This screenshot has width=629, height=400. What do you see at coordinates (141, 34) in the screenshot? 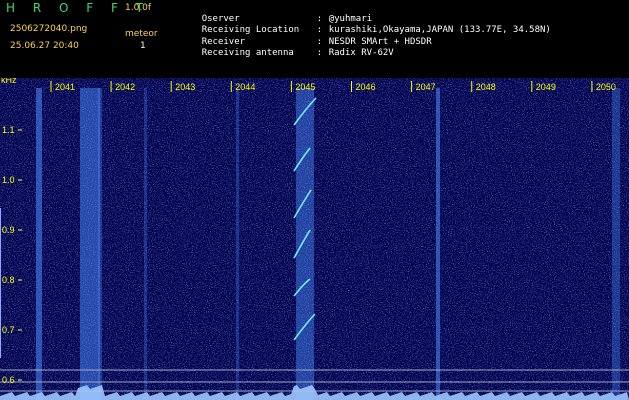
I see `mode-label: meteor` at bounding box center [141, 34].